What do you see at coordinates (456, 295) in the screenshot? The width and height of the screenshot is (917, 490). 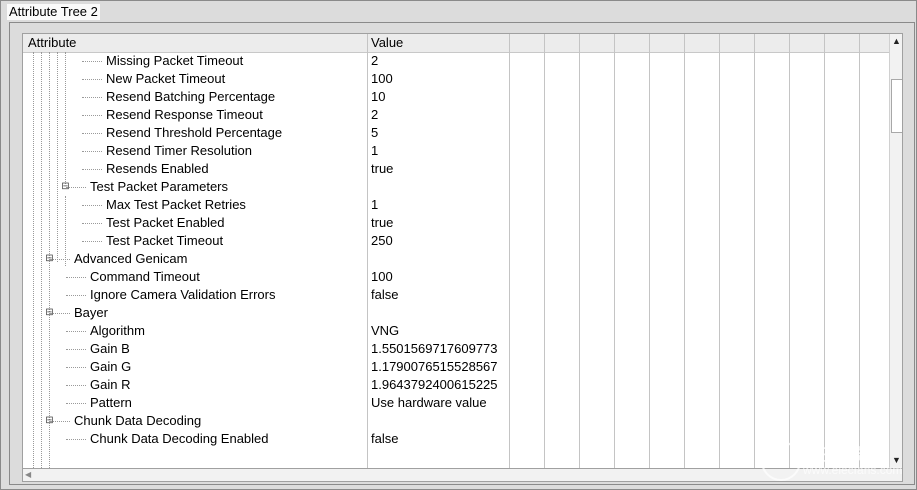 I see `tree-row: Ignore Camera Validation Errors false` at bounding box center [456, 295].